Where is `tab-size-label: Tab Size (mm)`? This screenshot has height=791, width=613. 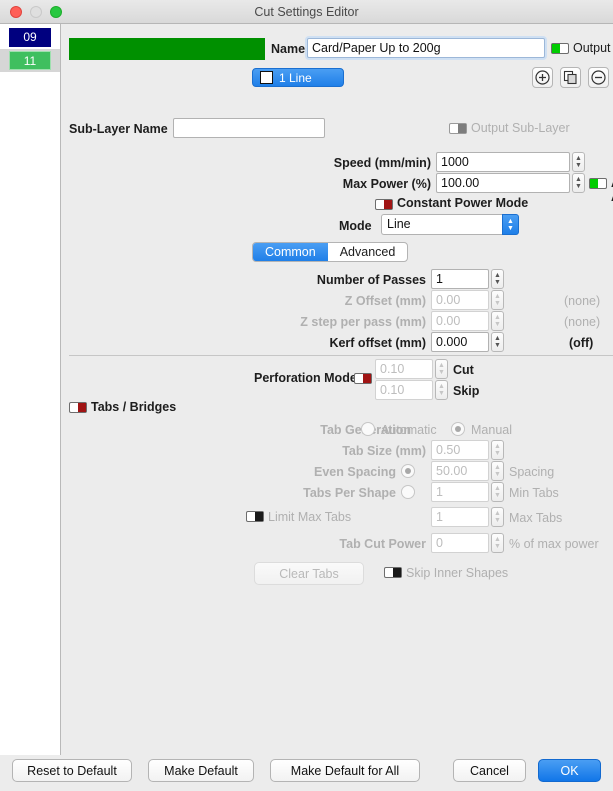 tab-size-label: Tab Size (mm) is located at coordinates (384, 451).